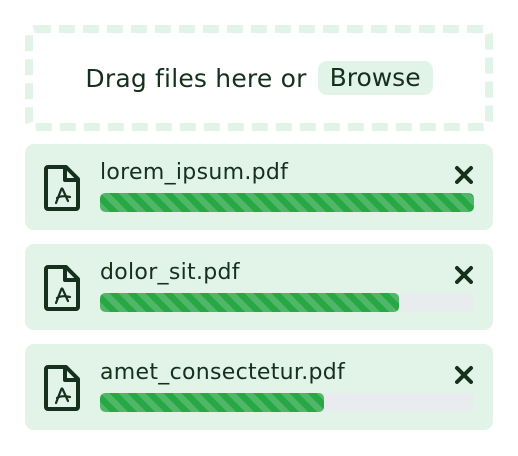 The width and height of the screenshot is (518, 456). Describe the element at coordinates (194, 172) in the screenshot. I see `file-name: lorem_ipsum.pdf` at that location.